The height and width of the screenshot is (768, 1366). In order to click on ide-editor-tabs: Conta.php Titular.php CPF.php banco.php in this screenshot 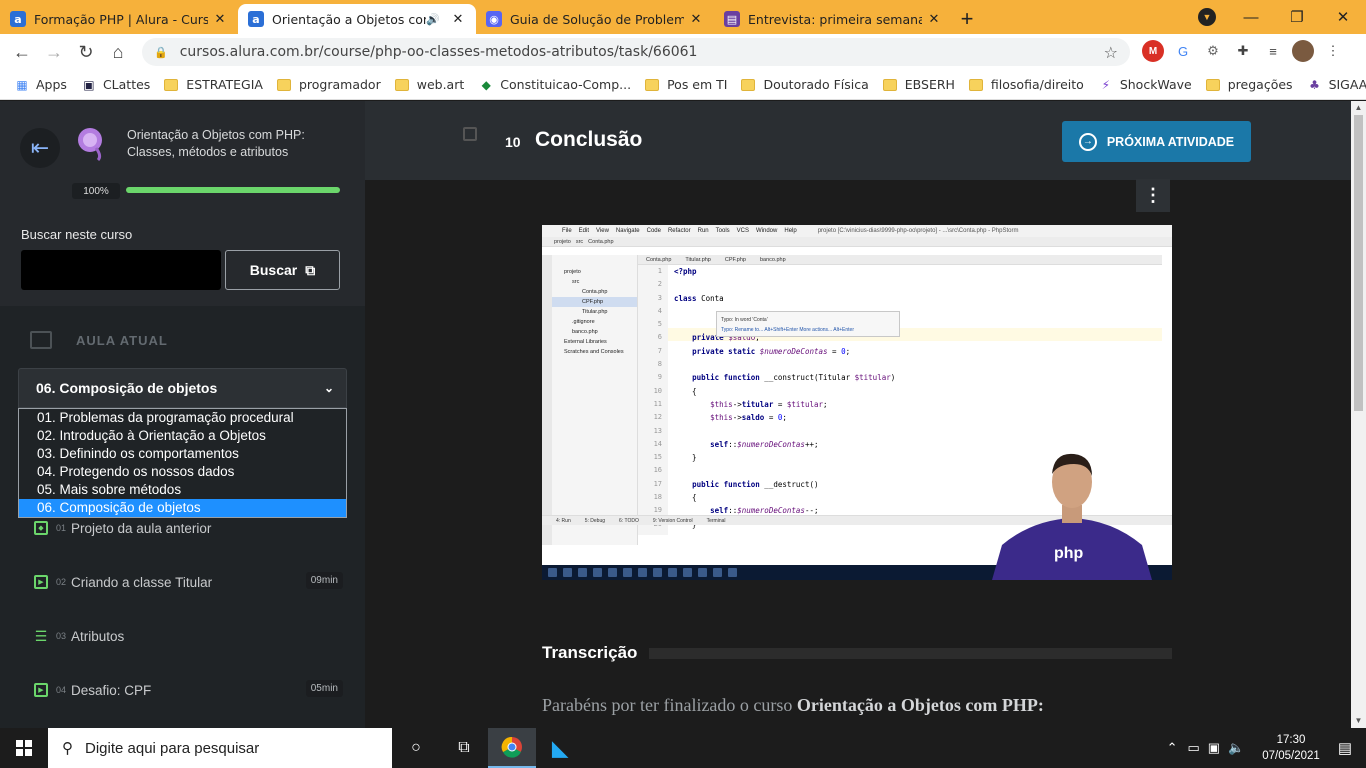, I will do `click(900, 260)`.